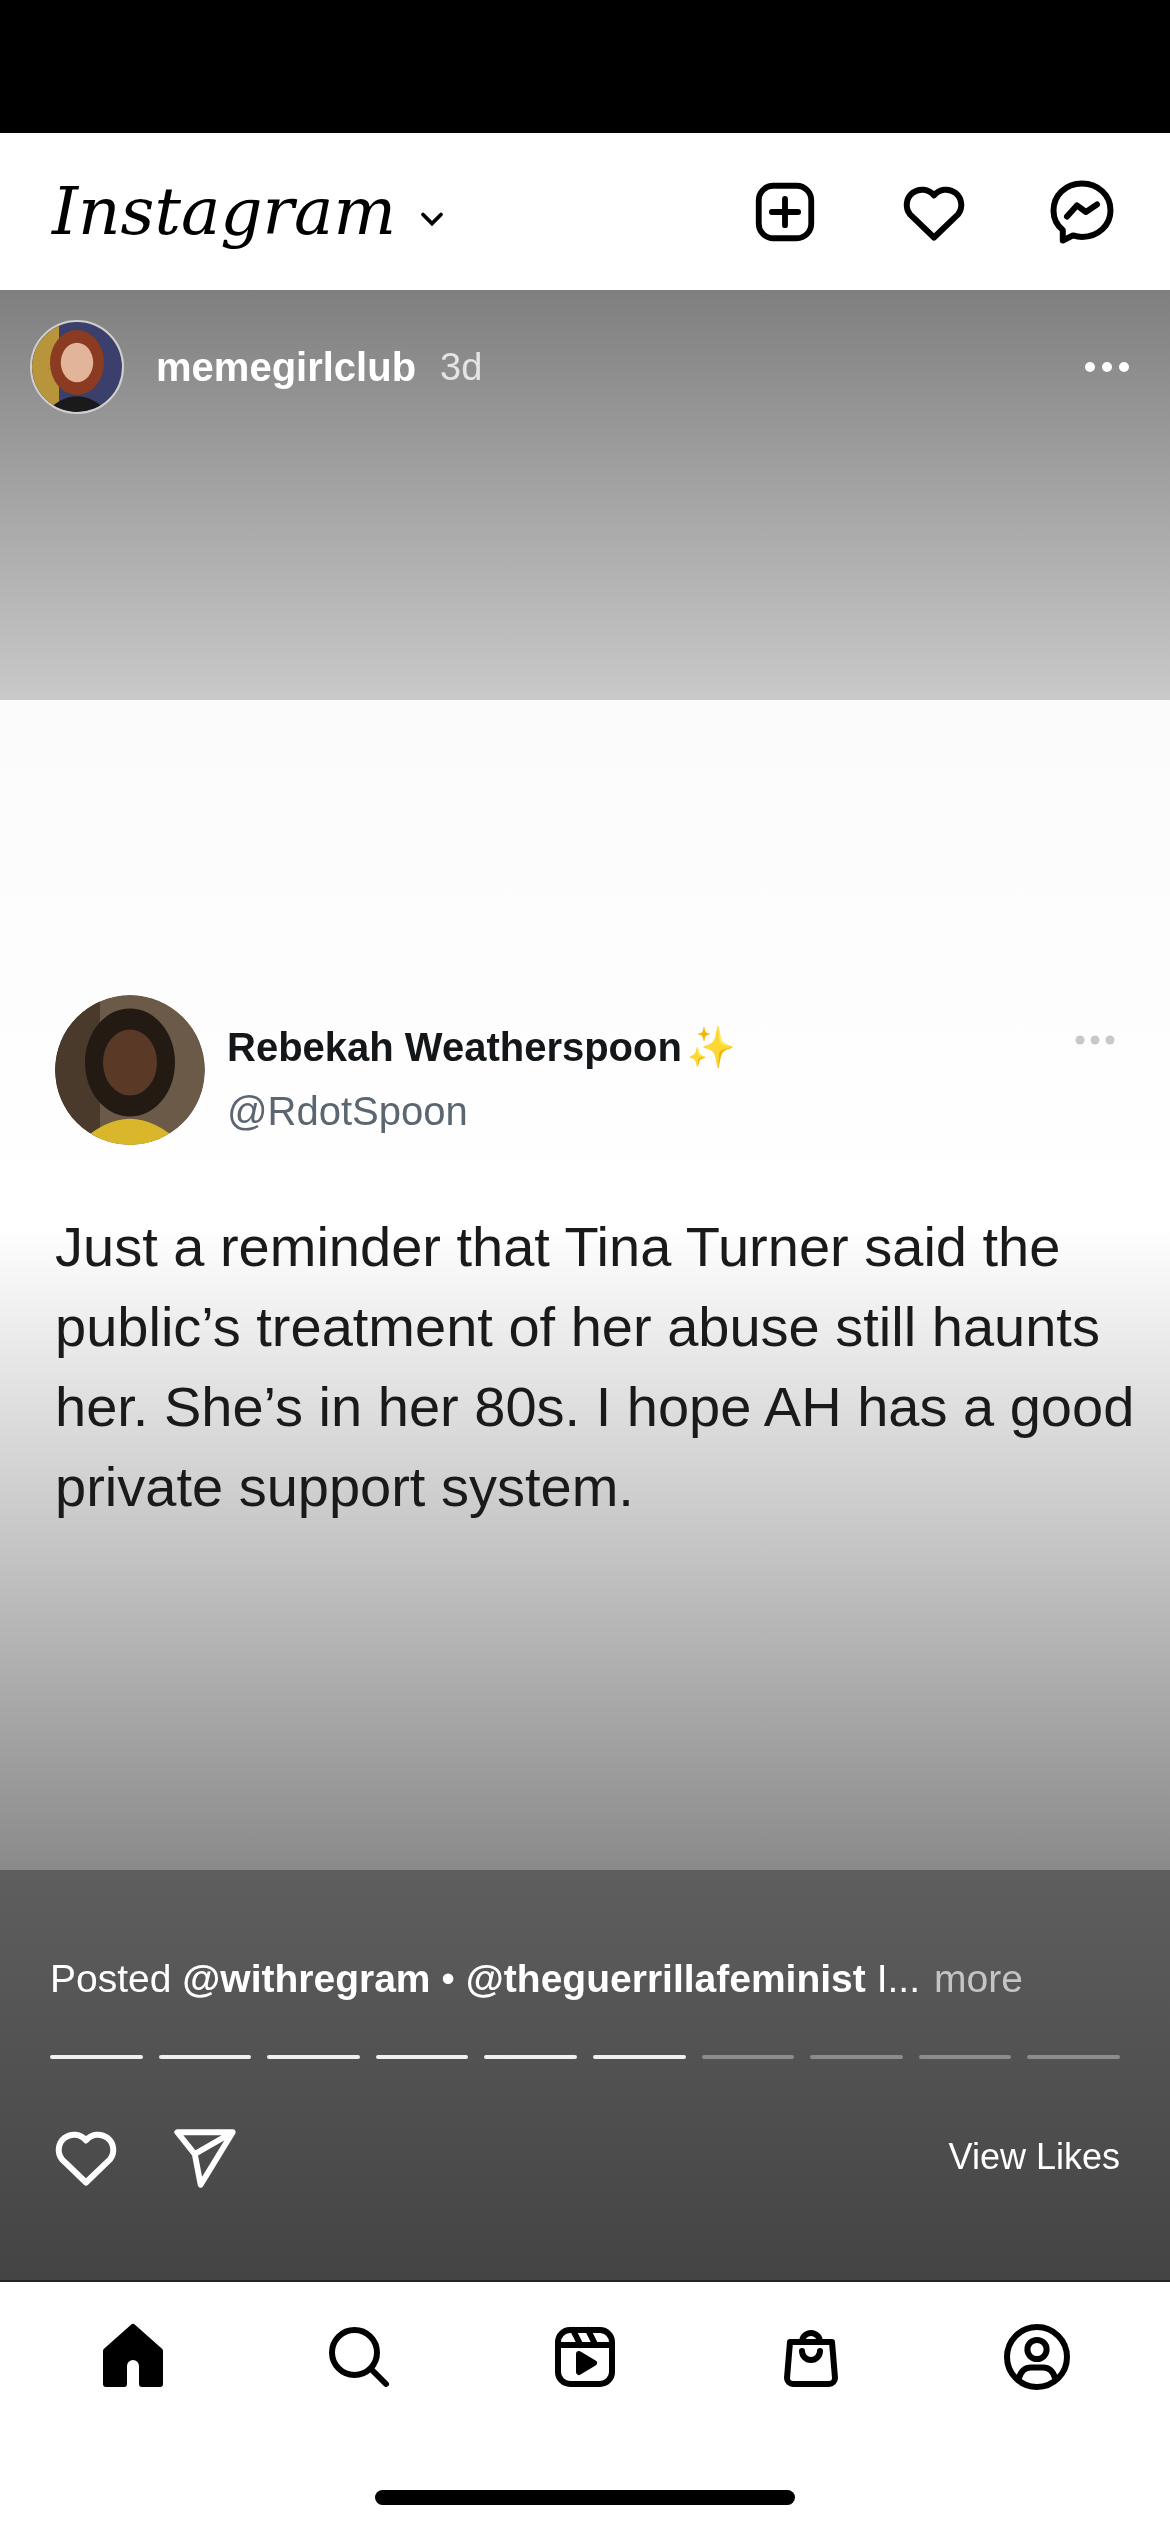 This screenshot has width=1170, height=2532. What do you see at coordinates (1034, 2156) in the screenshot?
I see `view-likes-link: View Likes` at bounding box center [1034, 2156].